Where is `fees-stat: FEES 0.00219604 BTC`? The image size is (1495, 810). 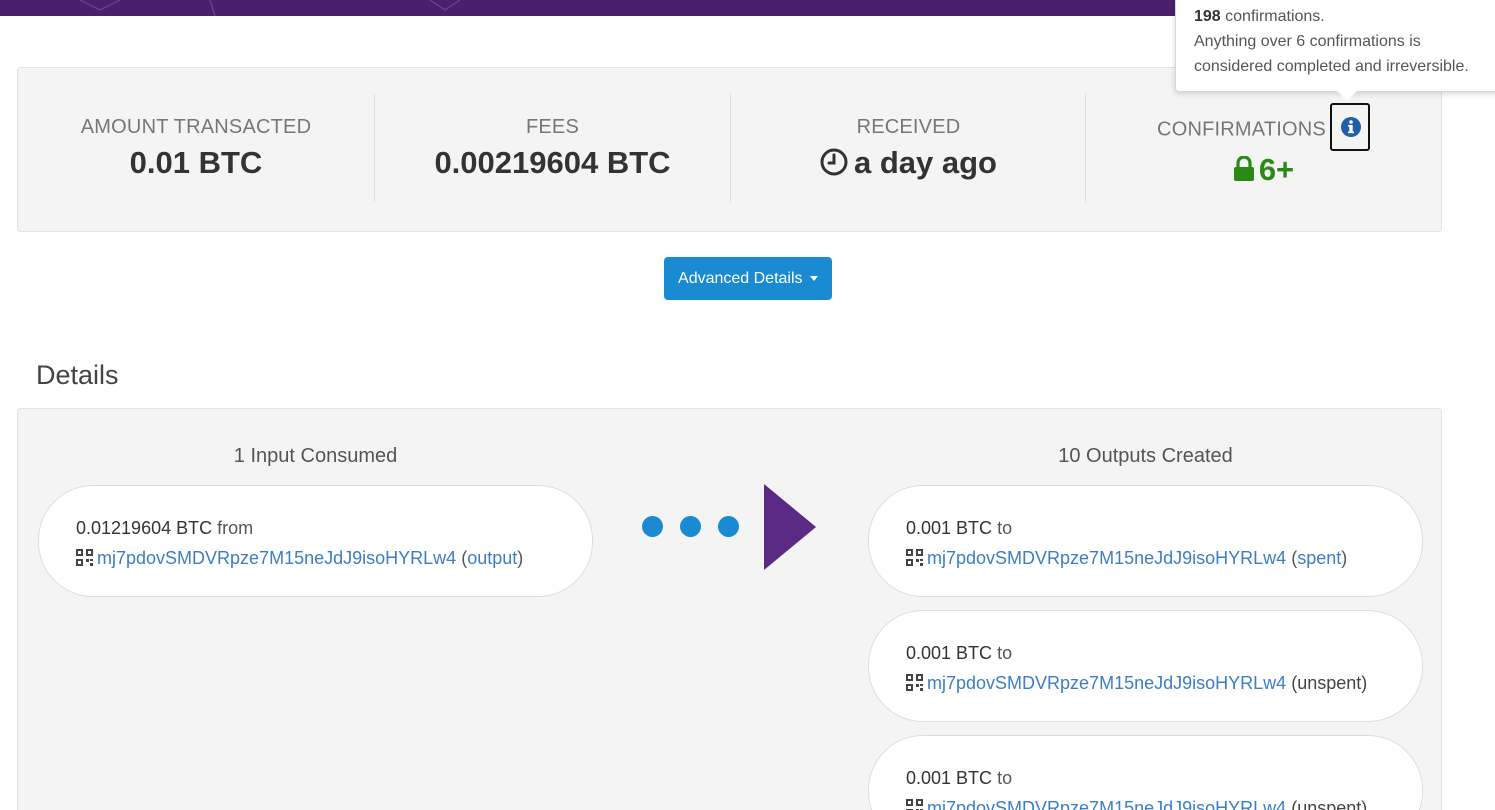
fees-stat: FEES 0.00219604 BTC is located at coordinates (552, 148).